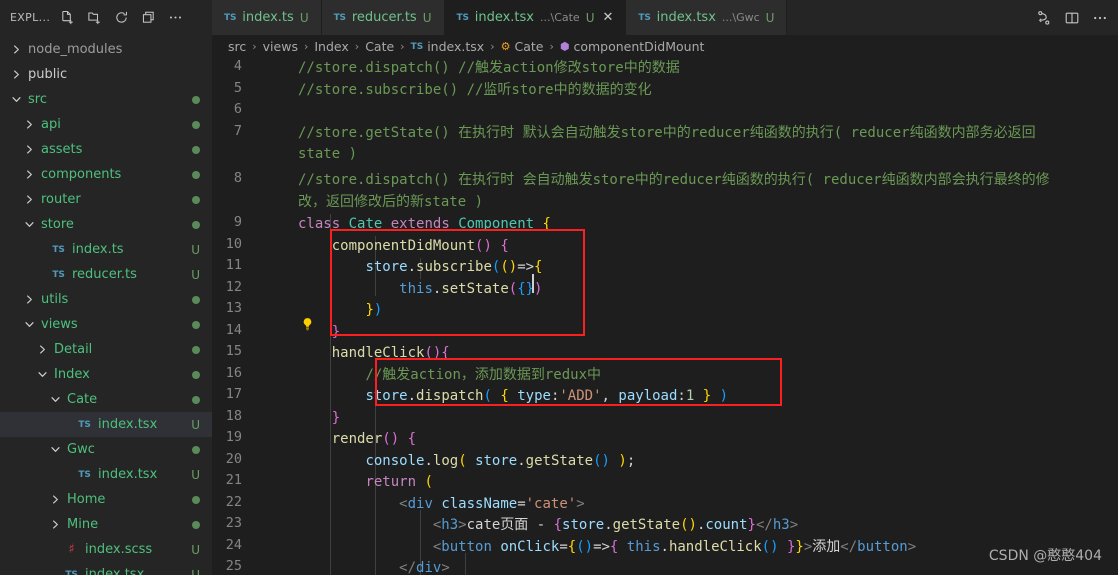 The height and width of the screenshot is (575, 1118). What do you see at coordinates (106, 449) in the screenshot?
I see `tree-item-gwc: Gwc` at bounding box center [106, 449].